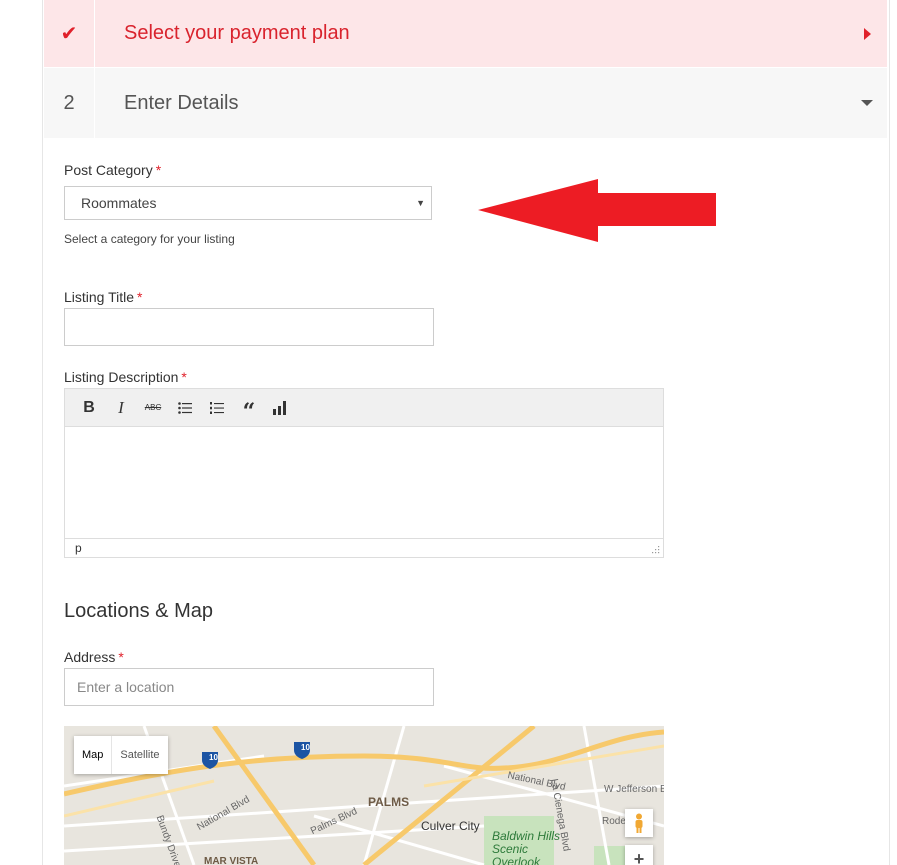  What do you see at coordinates (94, 657) in the screenshot?
I see `address-label: Address *` at bounding box center [94, 657].